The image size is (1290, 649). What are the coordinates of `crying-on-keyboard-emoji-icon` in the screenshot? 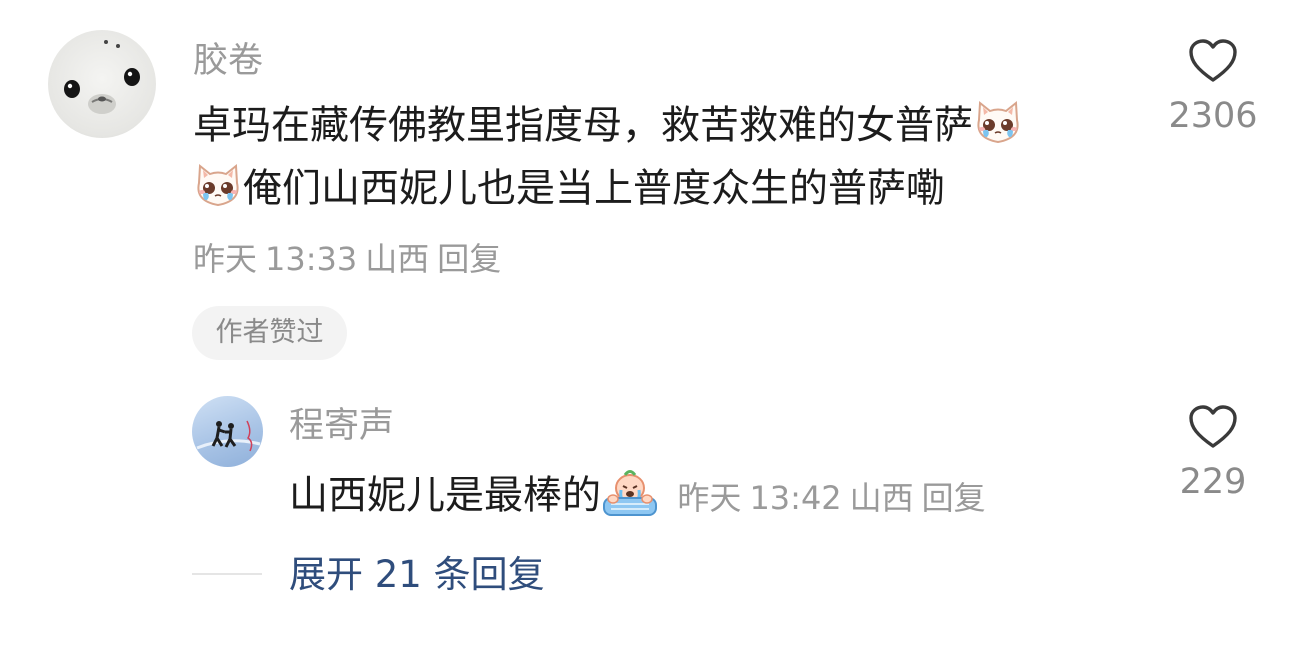 It's located at (630, 498).